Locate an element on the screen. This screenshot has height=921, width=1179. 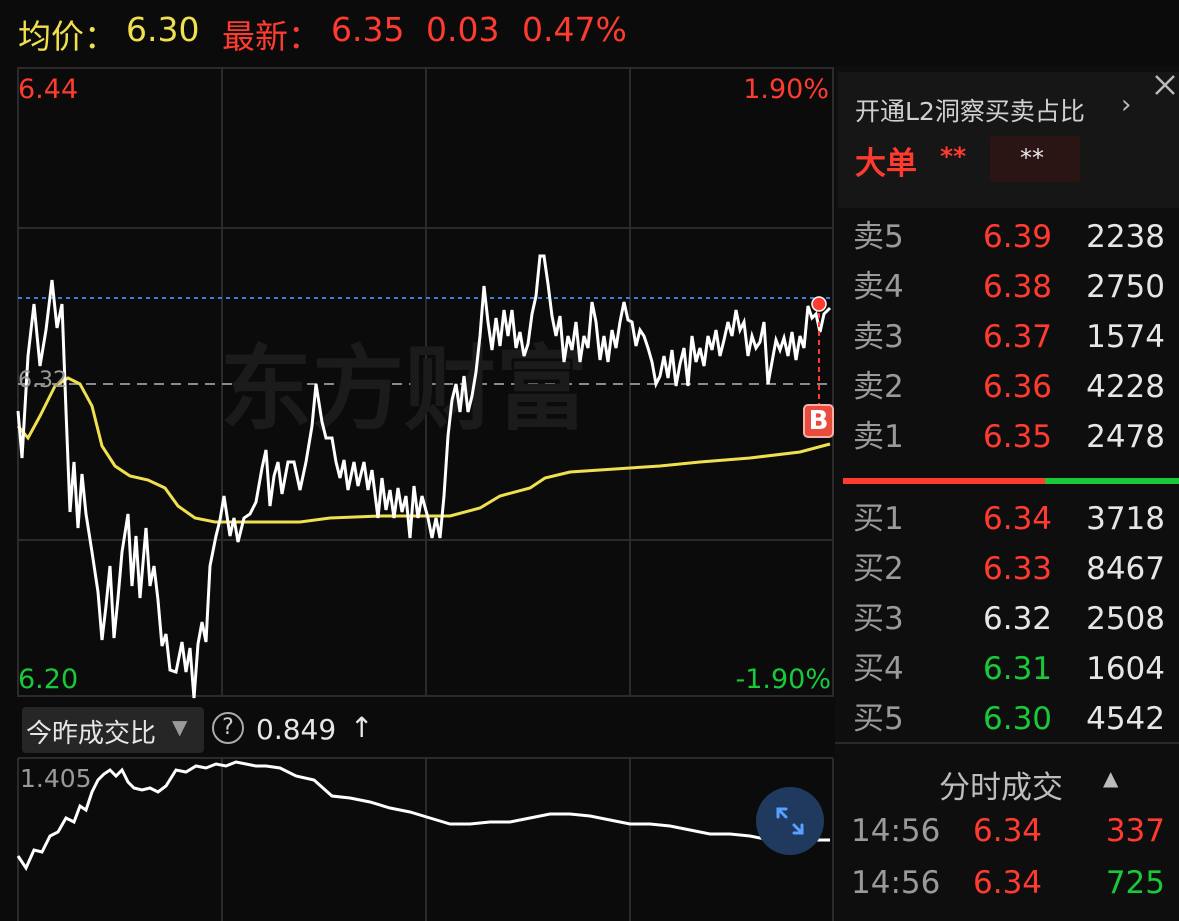
collapse-up-icon: ▲ is located at coordinates (1110, 778).